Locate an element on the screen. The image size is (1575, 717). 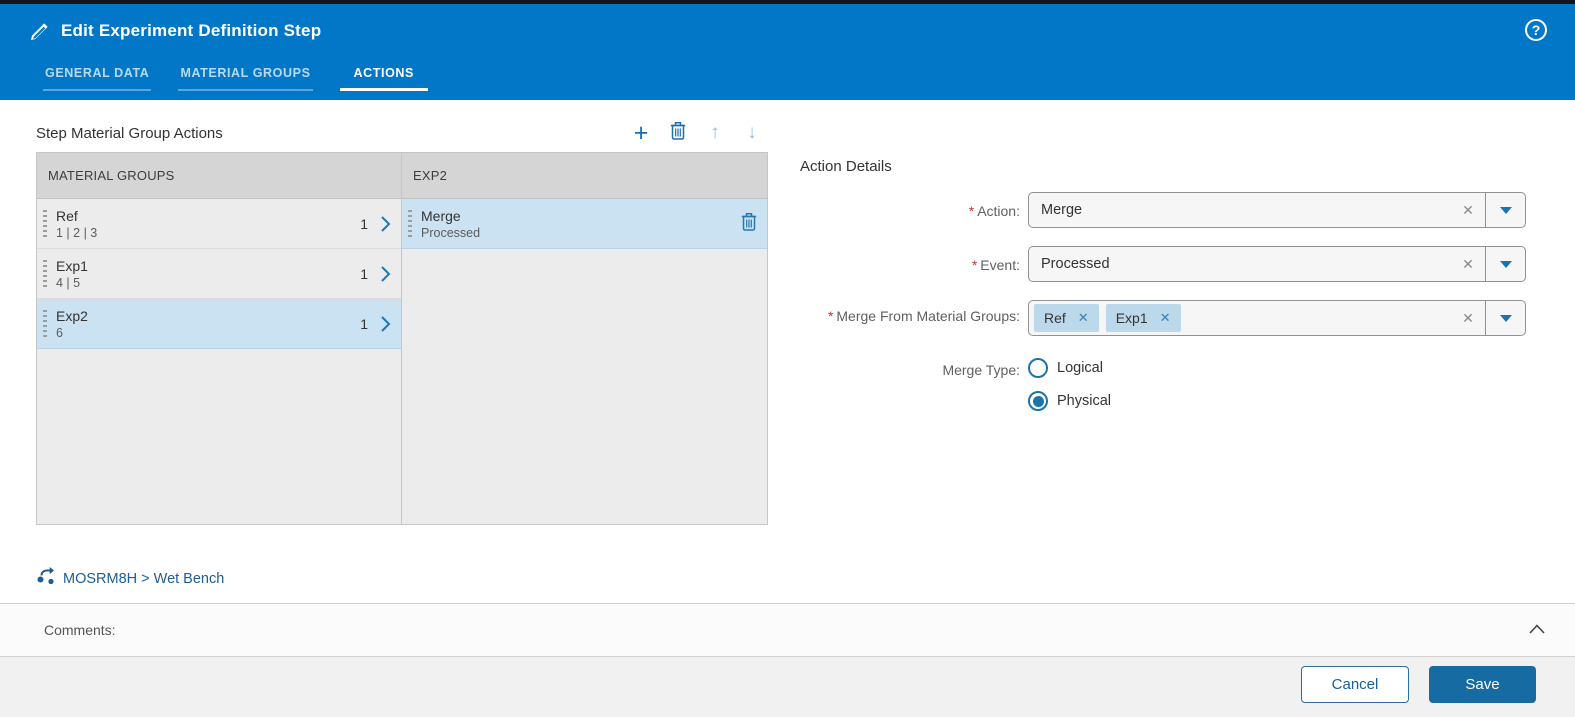
action-value: Merge is located at coordinates (1062, 210).